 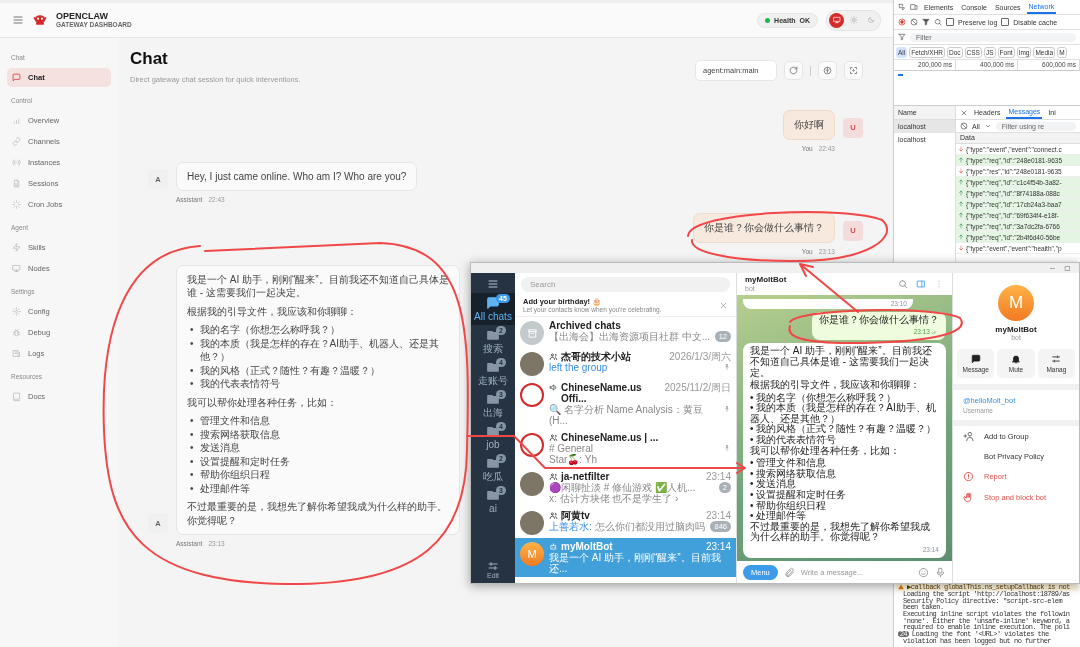 I want to click on list-item: 我的代表表情符号, so click(x=239, y=384).